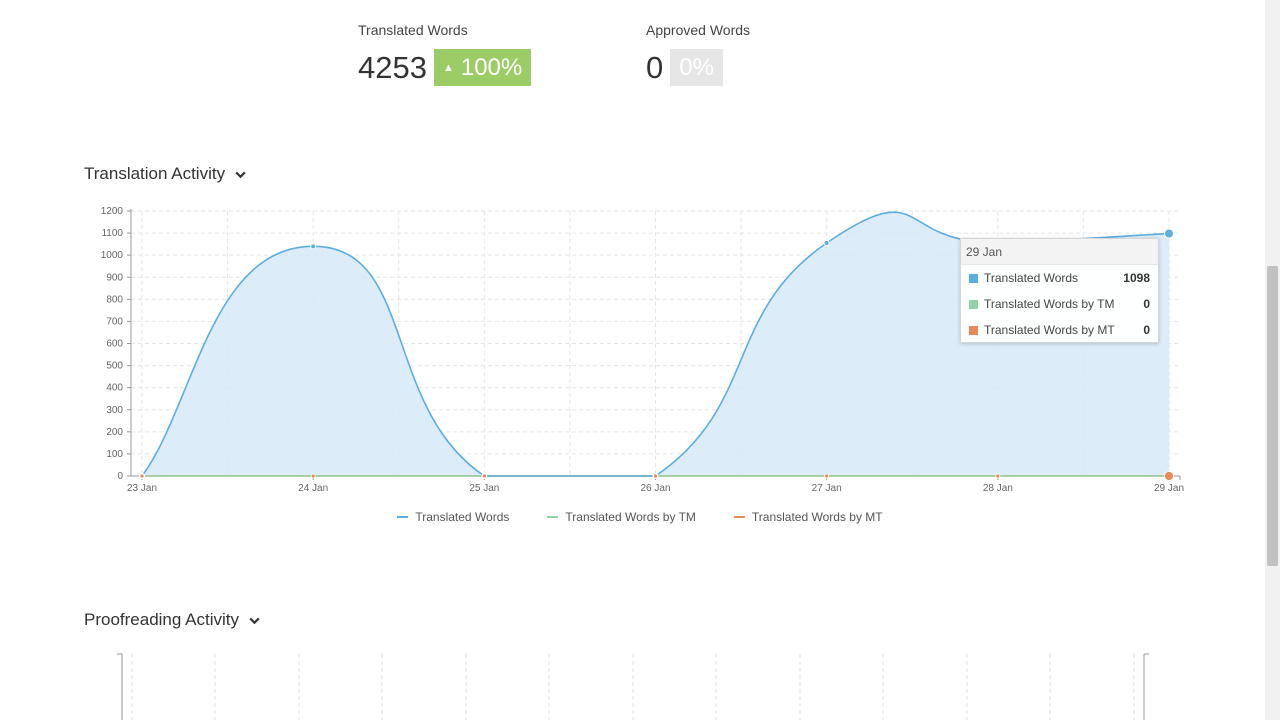 The height and width of the screenshot is (720, 1280). I want to click on y-tick-label: 1000, so click(112, 255).